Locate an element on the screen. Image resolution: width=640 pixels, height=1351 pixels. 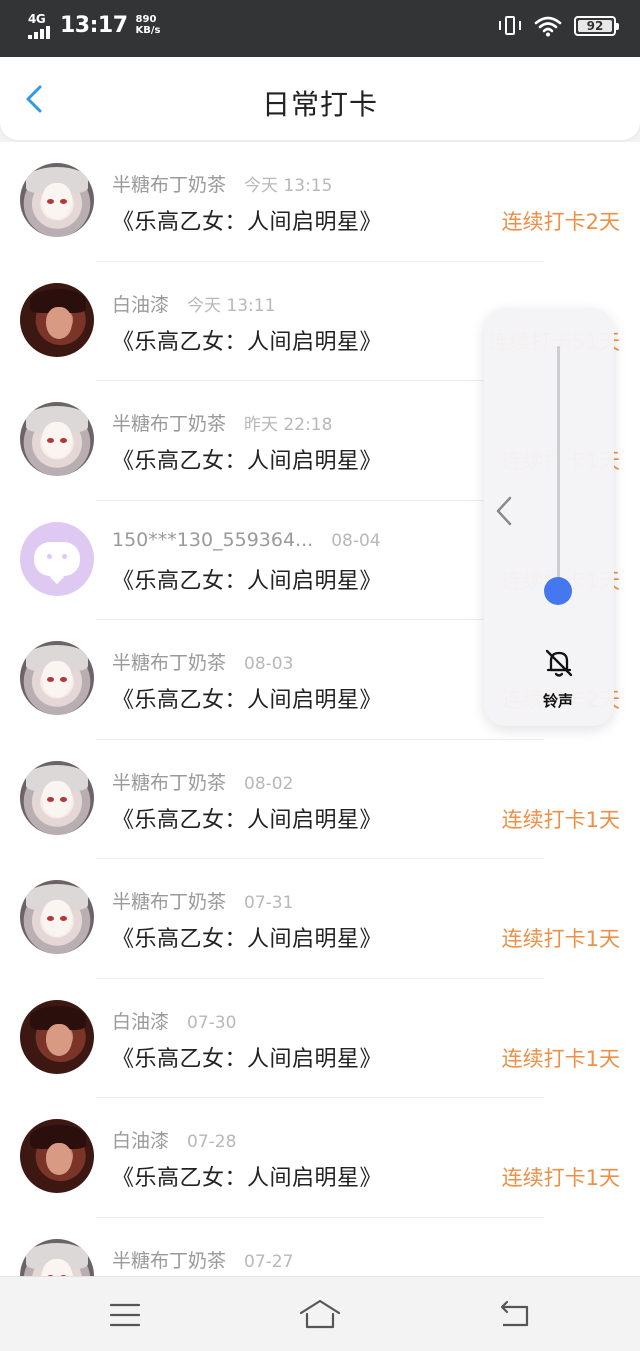
chevron-left-icon is located at coordinates (504, 511).